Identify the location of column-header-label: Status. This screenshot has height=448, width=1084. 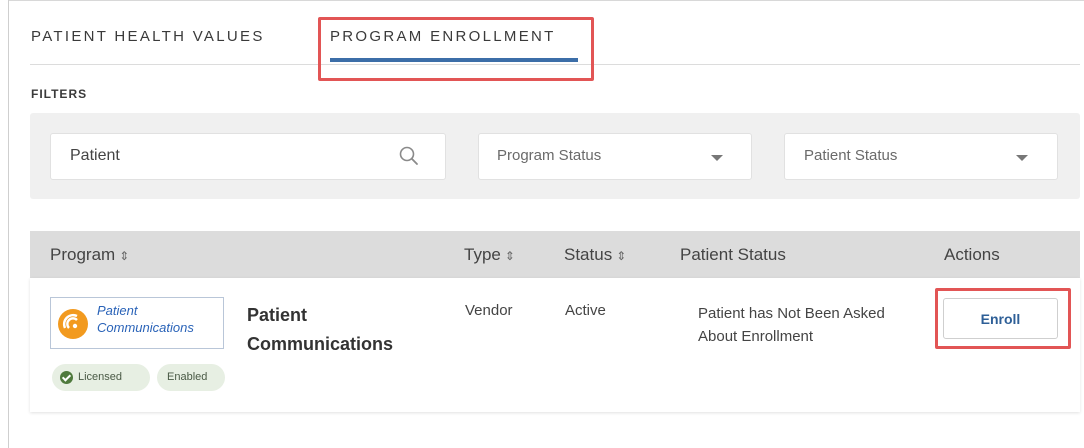
(588, 254).